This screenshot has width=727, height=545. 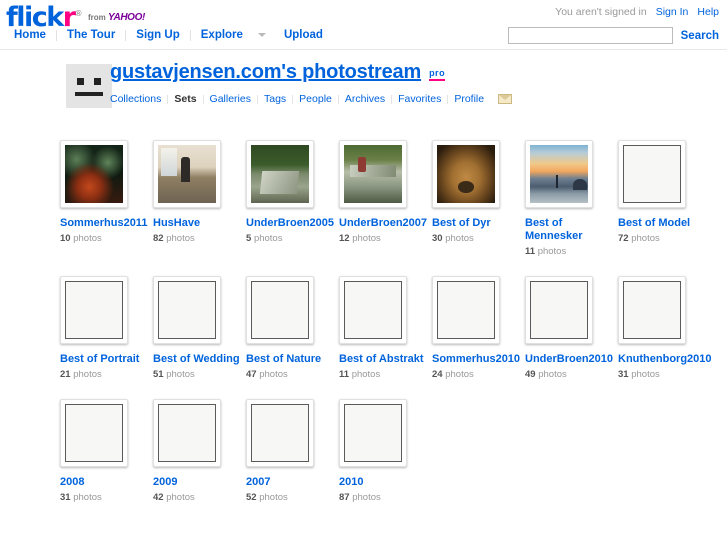 I want to click on subnav-item-archives: Archives, so click(x=365, y=99).